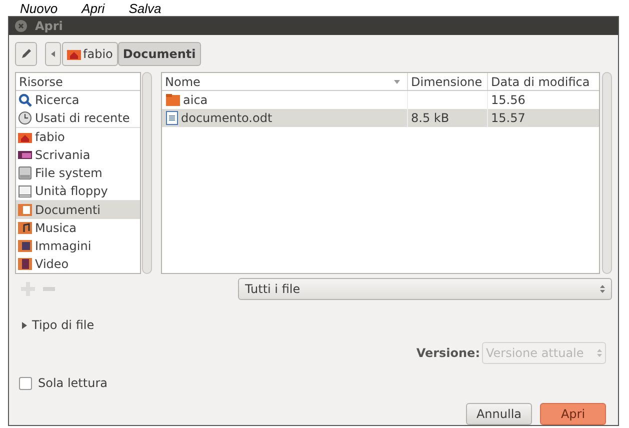 This screenshot has width=629, height=428. I want to click on left-arrow-icon, so click(53, 53).